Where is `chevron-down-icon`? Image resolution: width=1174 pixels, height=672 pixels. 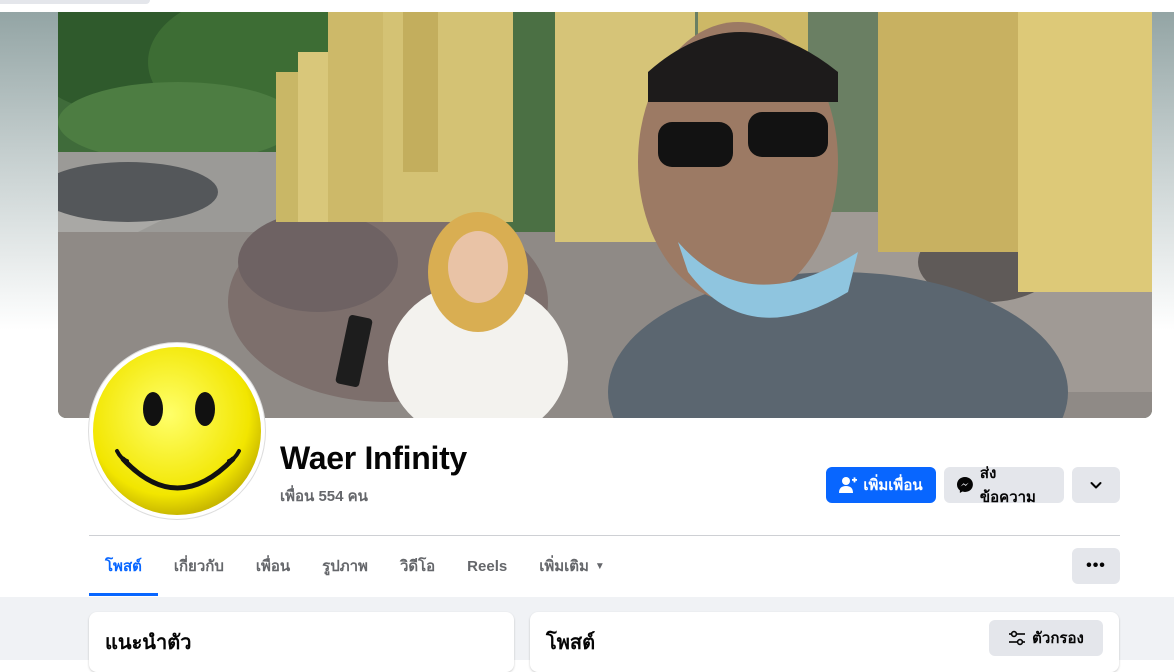 chevron-down-icon is located at coordinates (1096, 485).